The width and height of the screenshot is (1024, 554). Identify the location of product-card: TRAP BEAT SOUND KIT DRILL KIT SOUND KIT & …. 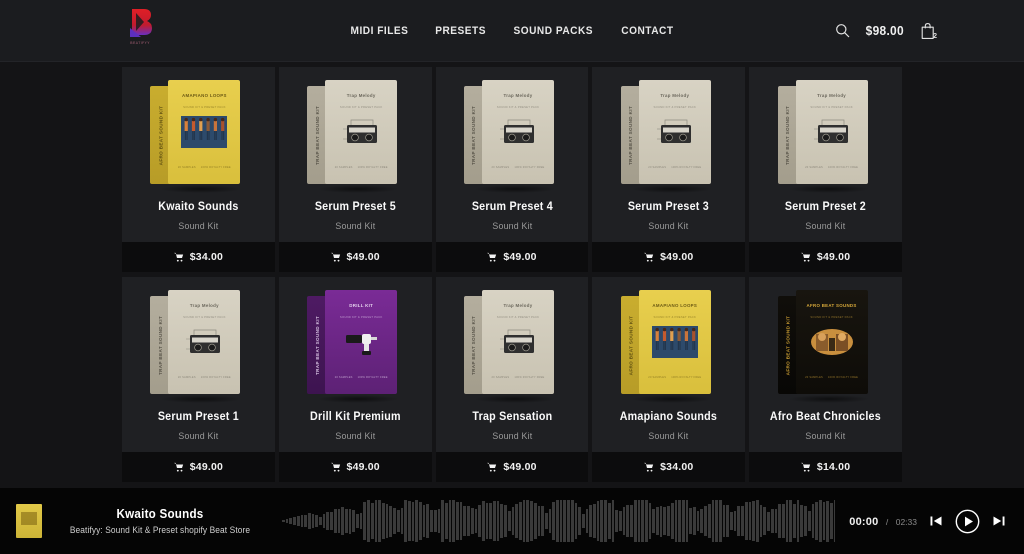
(355, 379).